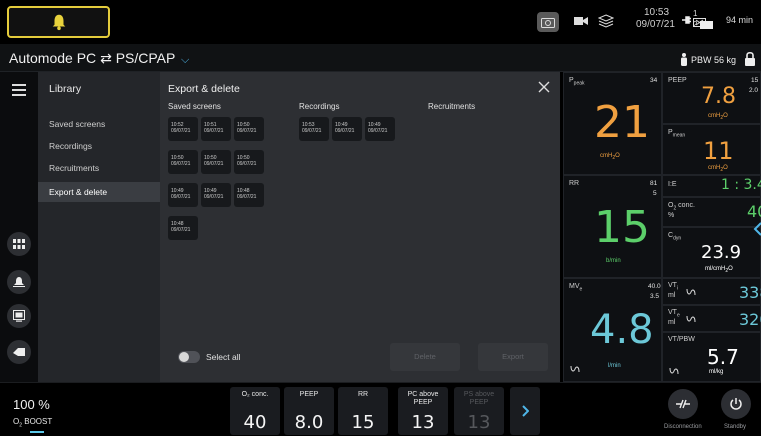  Describe the element at coordinates (622, 122) in the screenshot. I see `ppeak-value: 21` at that location.